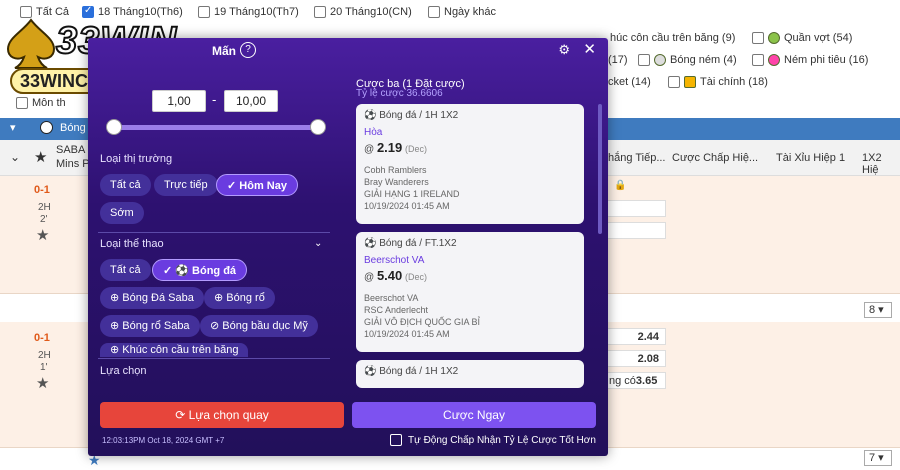  I want to click on sport-chip-saba-basketball: ⊕ Bóng rổ Saba, so click(150, 326).